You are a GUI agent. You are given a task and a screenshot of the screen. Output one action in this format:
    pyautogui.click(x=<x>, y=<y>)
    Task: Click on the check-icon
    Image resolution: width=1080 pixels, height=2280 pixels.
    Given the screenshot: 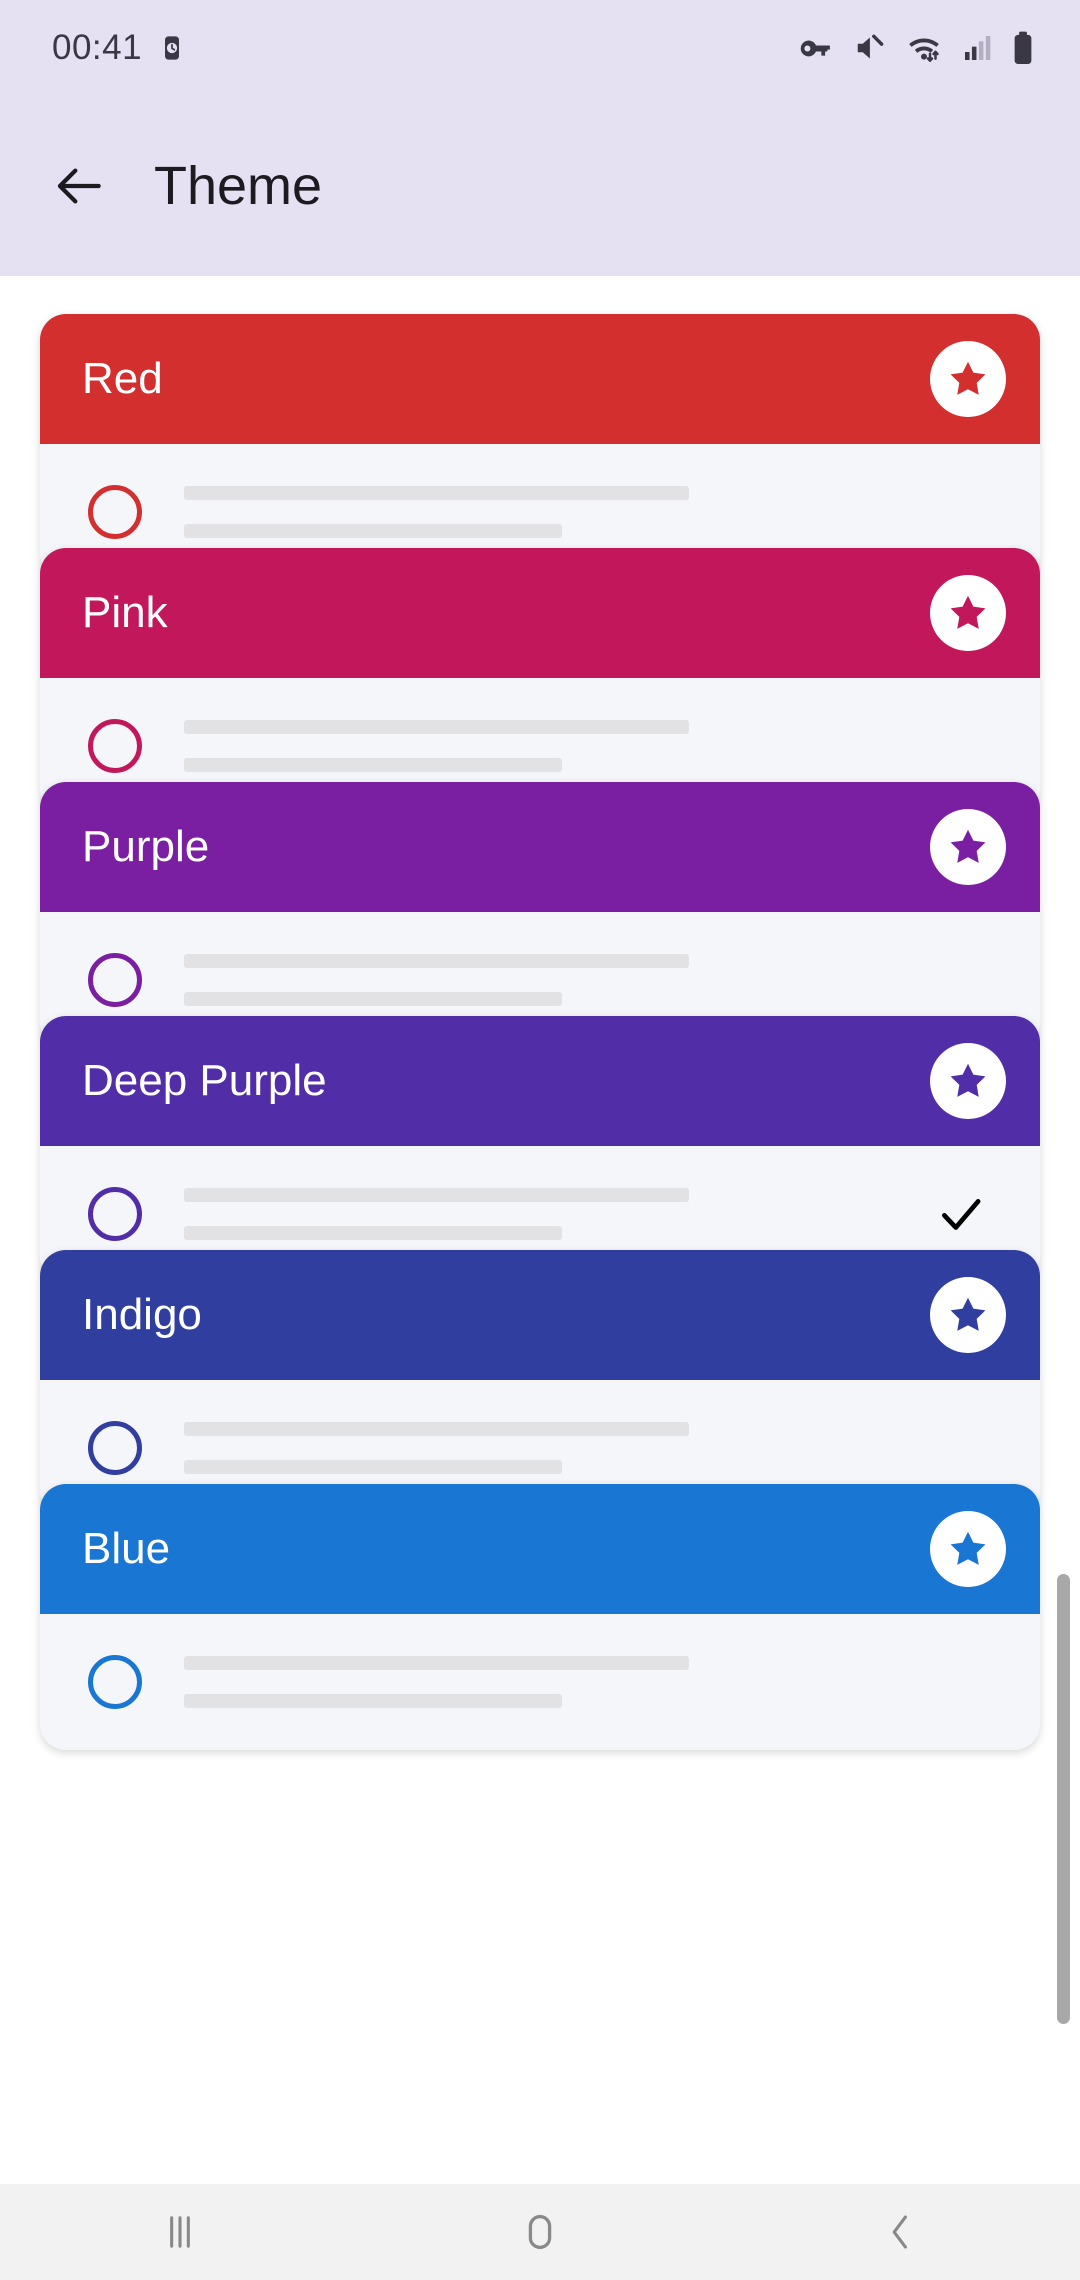 What is the action you would take?
    pyautogui.click(x=961, y=1214)
    